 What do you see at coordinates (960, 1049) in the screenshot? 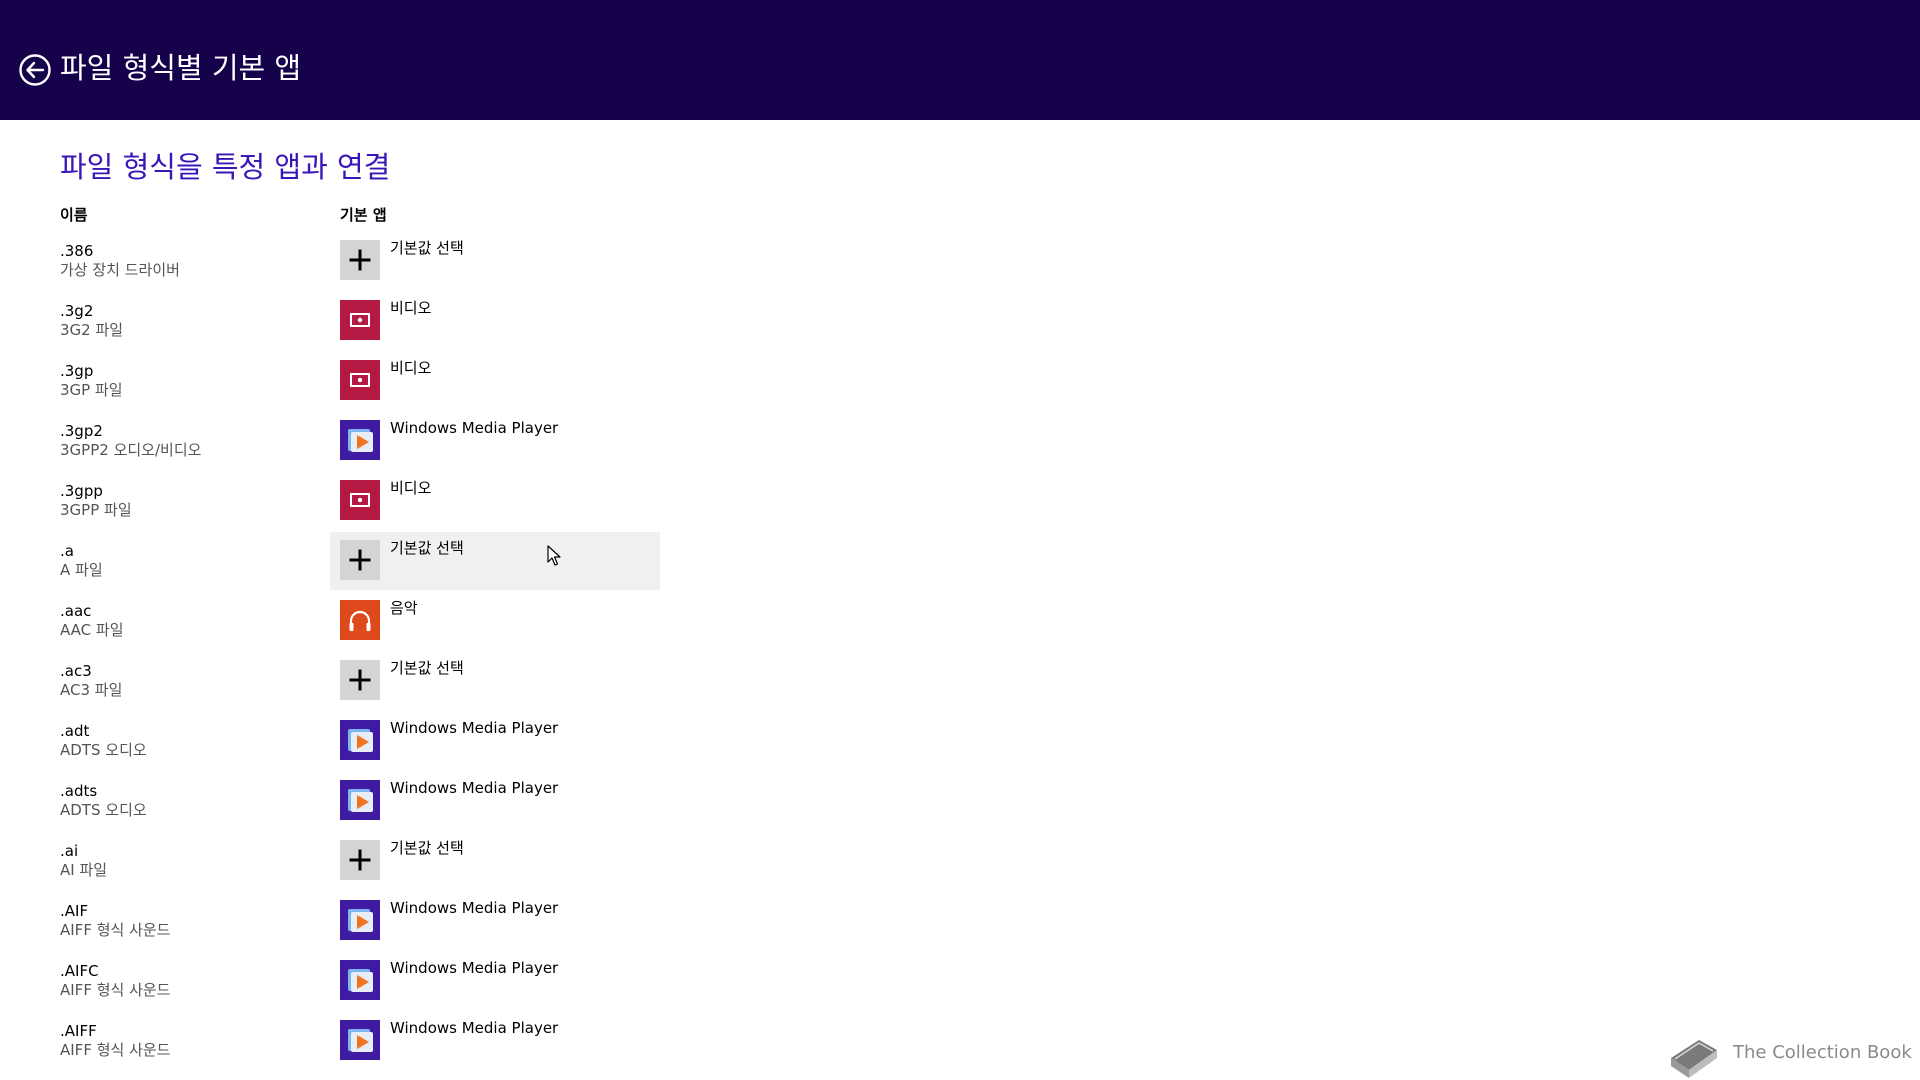
I see `file-type-row: .AIFF AIFF 형식 사운드 Windows Media Player` at bounding box center [960, 1049].